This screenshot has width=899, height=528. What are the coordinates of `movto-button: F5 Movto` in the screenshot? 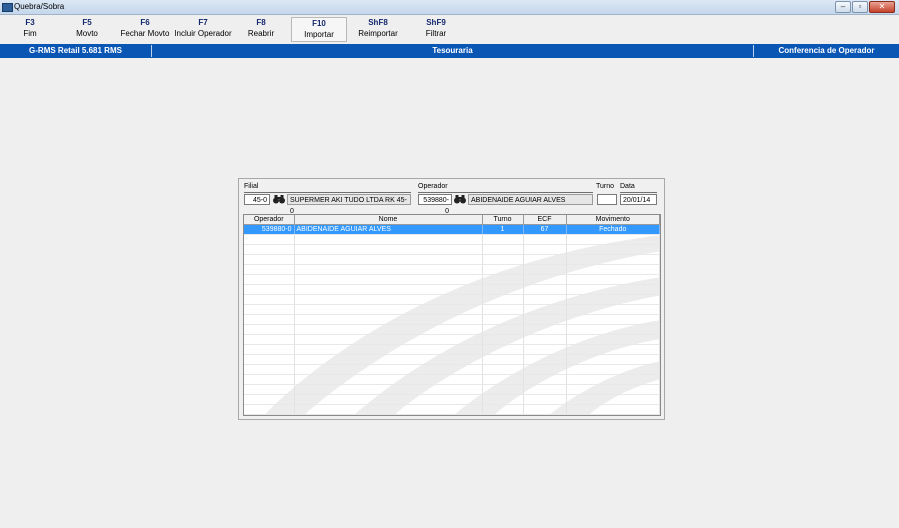 It's located at (87, 29).